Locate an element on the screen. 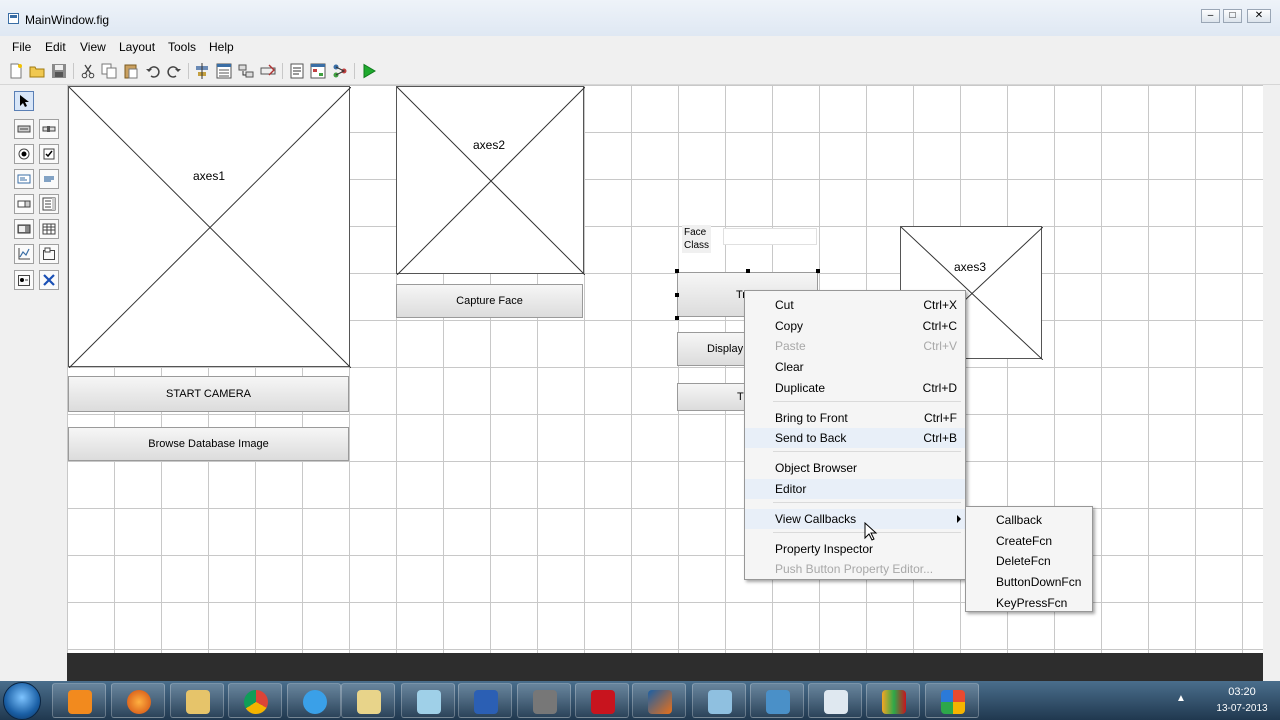 This screenshot has height=720, width=1280. panel-icon is located at coordinates (49, 254).